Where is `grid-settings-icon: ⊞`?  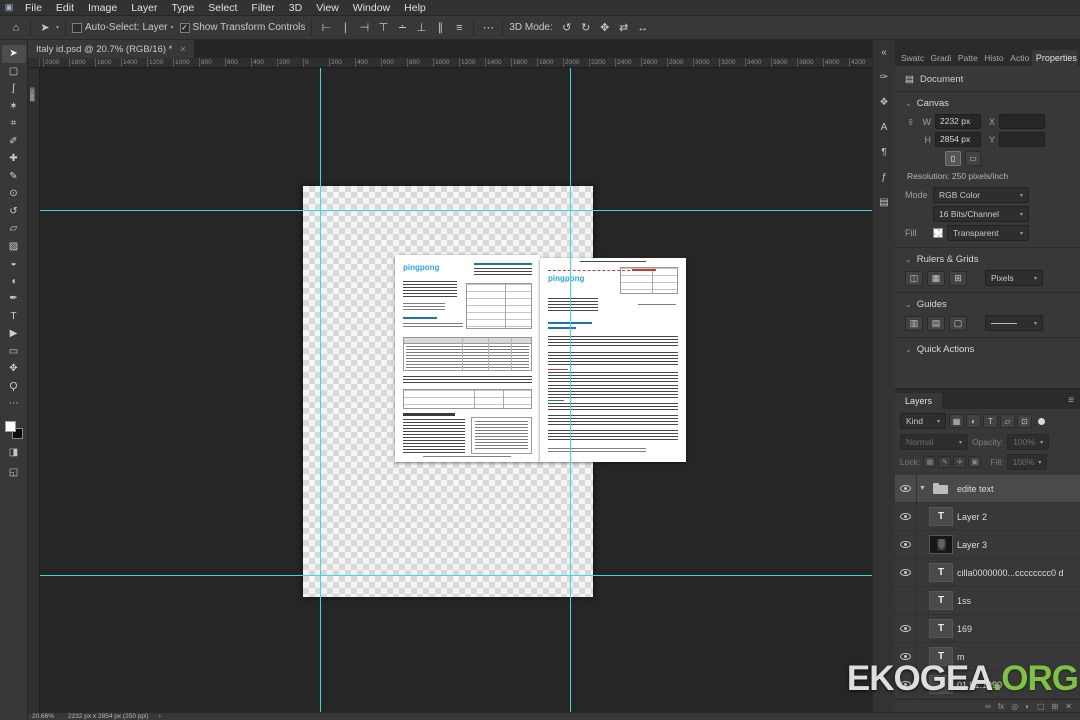
grid-settings-icon: ⊞ is located at coordinates (958, 278).